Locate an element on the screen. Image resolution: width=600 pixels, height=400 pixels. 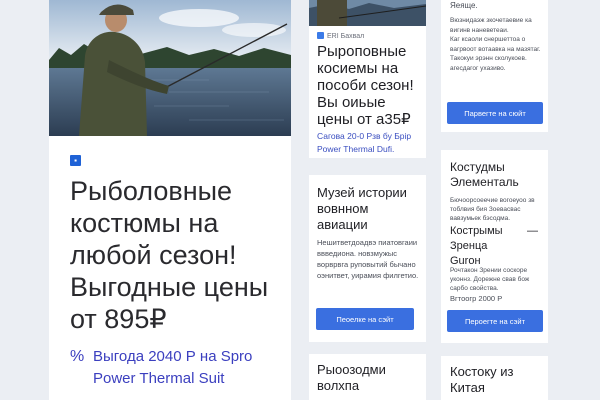
visit-site-button: Пеоелке на сэйт is located at coordinates (365, 319).